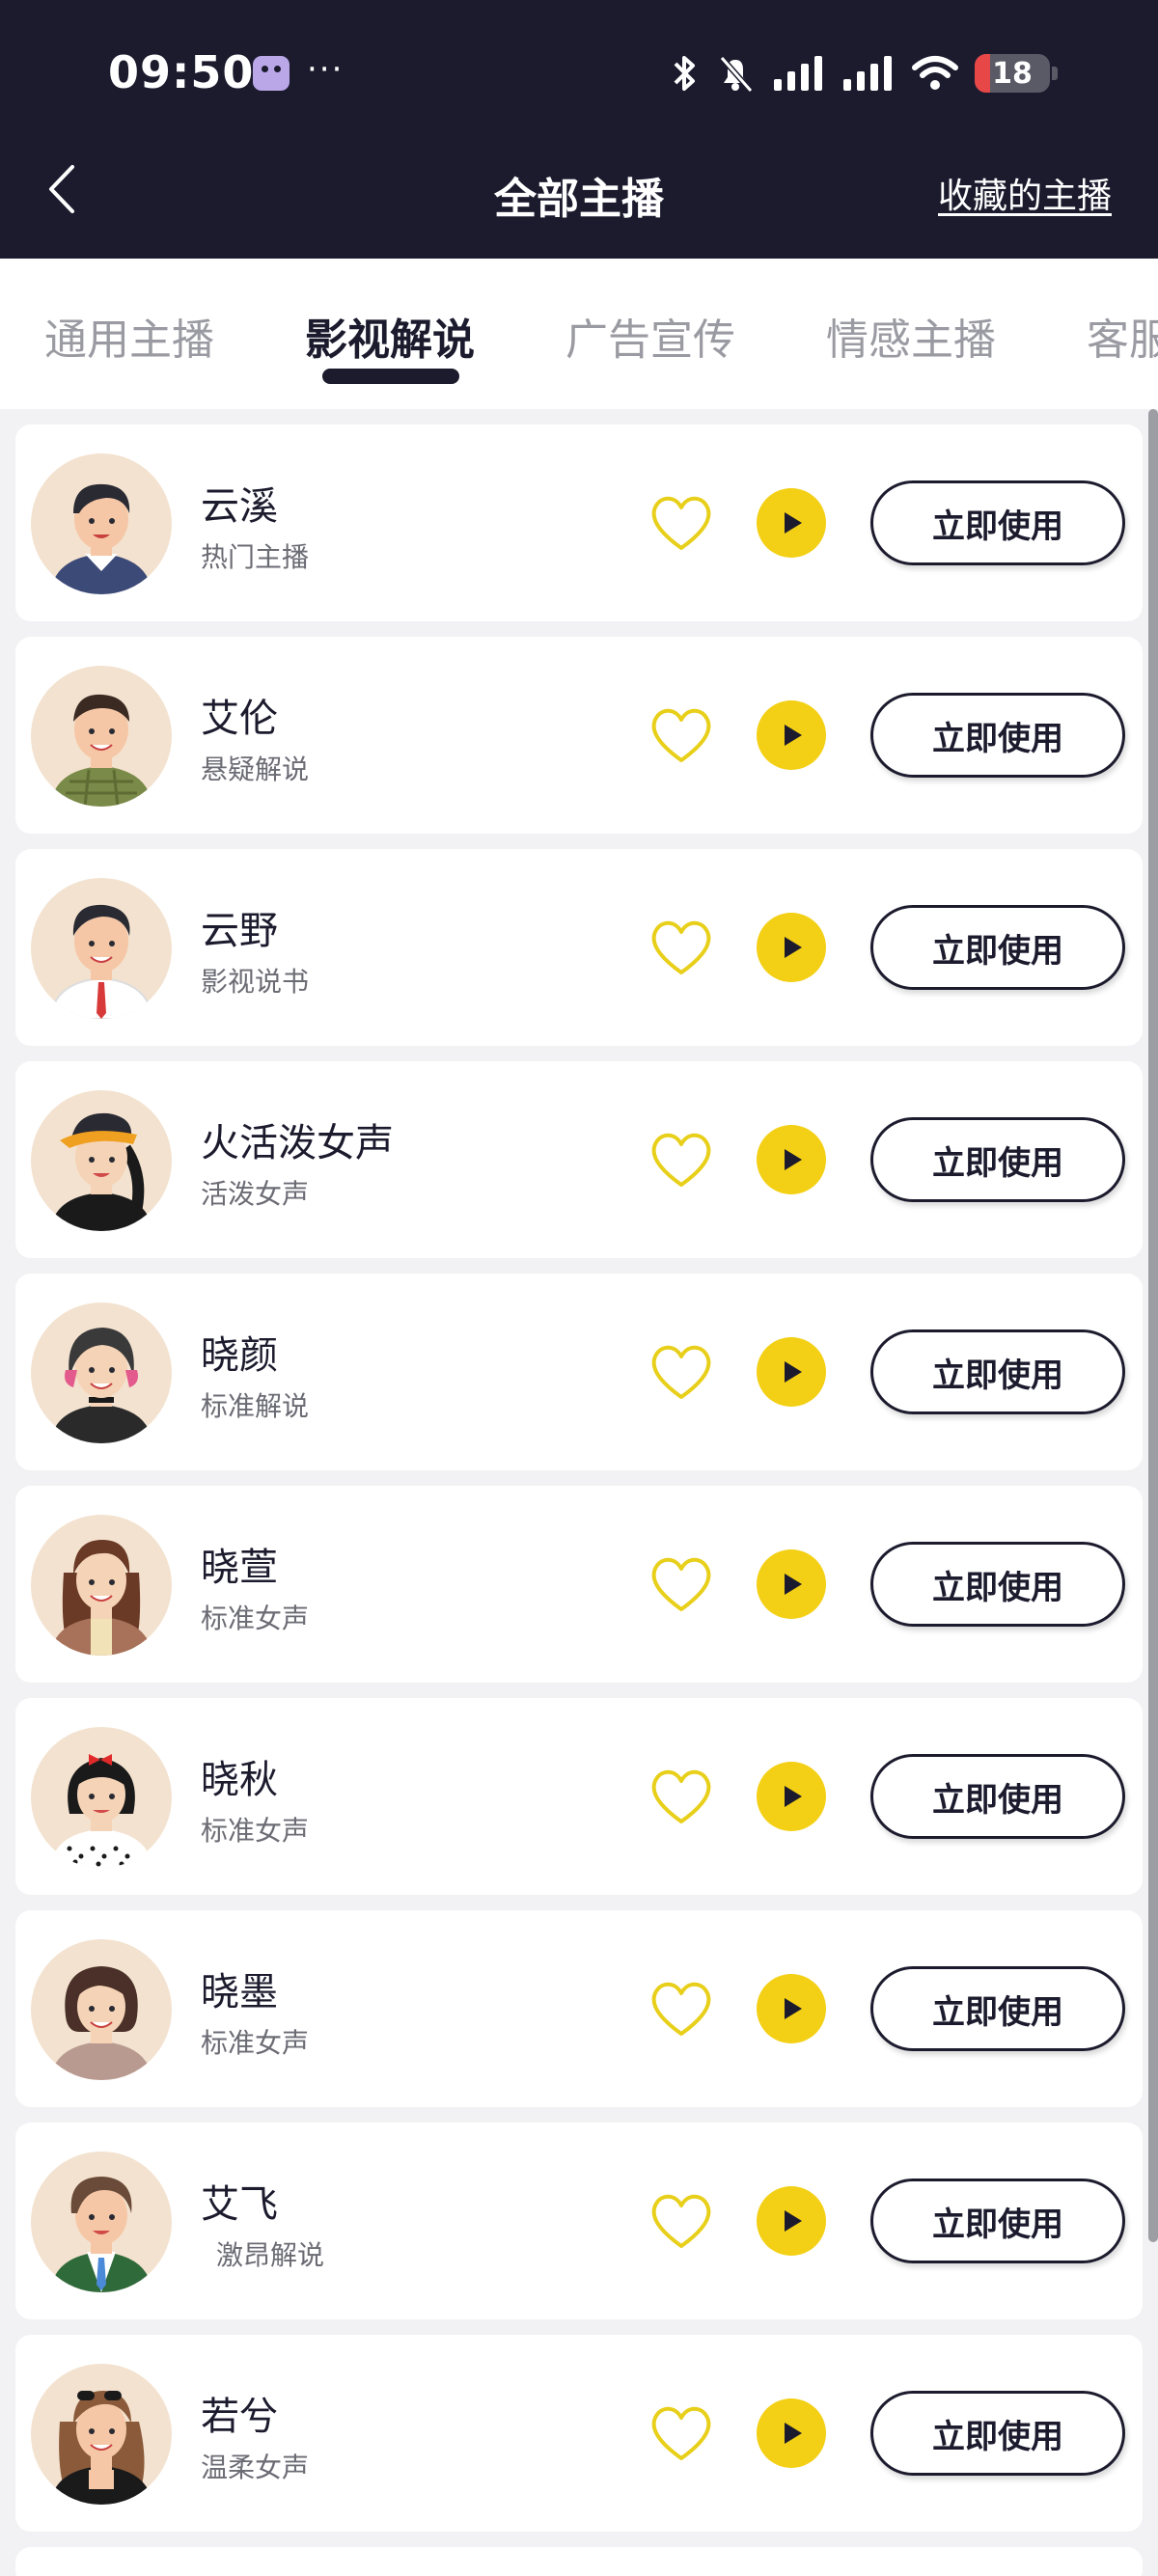 The width and height of the screenshot is (1158, 2576). I want to click on anchor-card: 若兮 温柔女声 立即使用, so click(579, 2433).